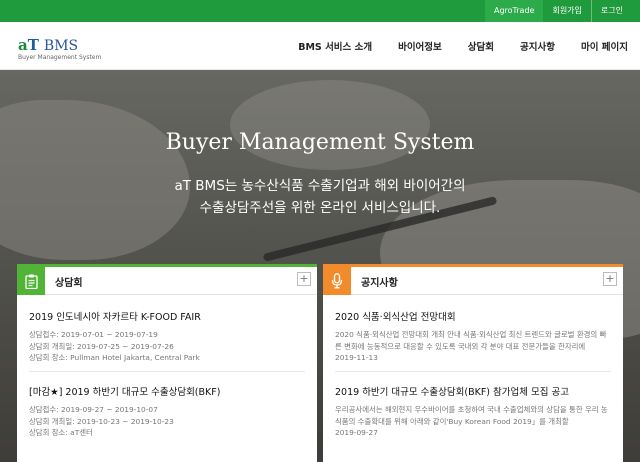  What do you see at coordinates (335, 46) in the screenshot?
I see `nav-item-bms-intro: BMS 서비스 소개` at bounding box center [335, 46].